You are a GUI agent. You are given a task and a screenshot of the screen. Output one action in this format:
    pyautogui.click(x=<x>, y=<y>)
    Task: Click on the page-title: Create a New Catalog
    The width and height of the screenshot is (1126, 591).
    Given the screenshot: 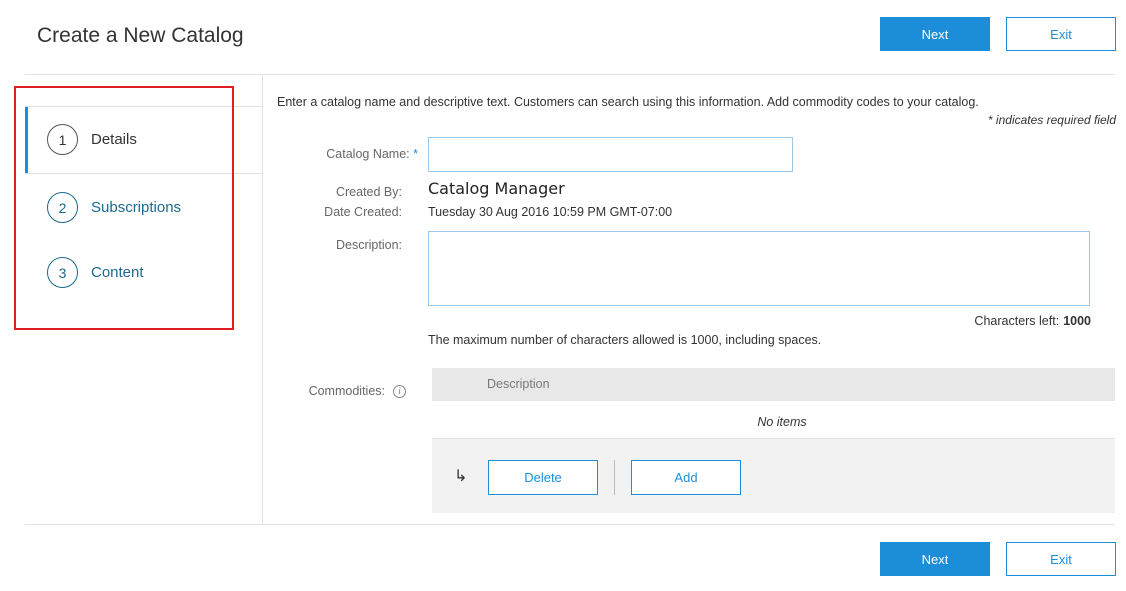 What is the action you would take?
    pyautogui.click(x=140, y=35)
    